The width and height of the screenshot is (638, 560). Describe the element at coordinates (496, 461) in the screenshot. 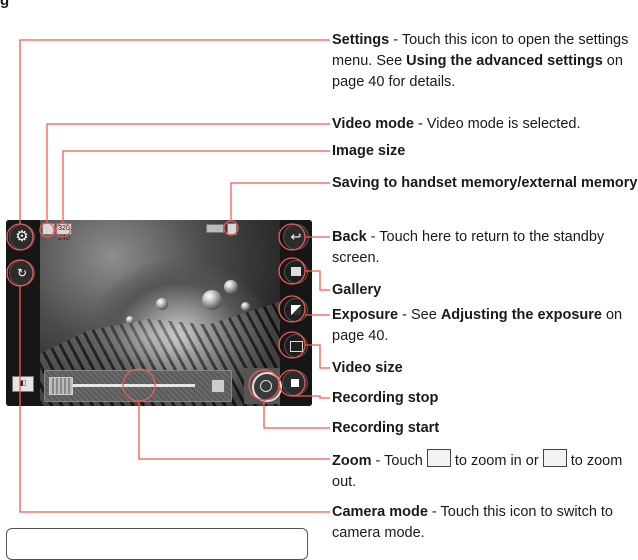

I see `callout-text: to zoom in or` at that location.